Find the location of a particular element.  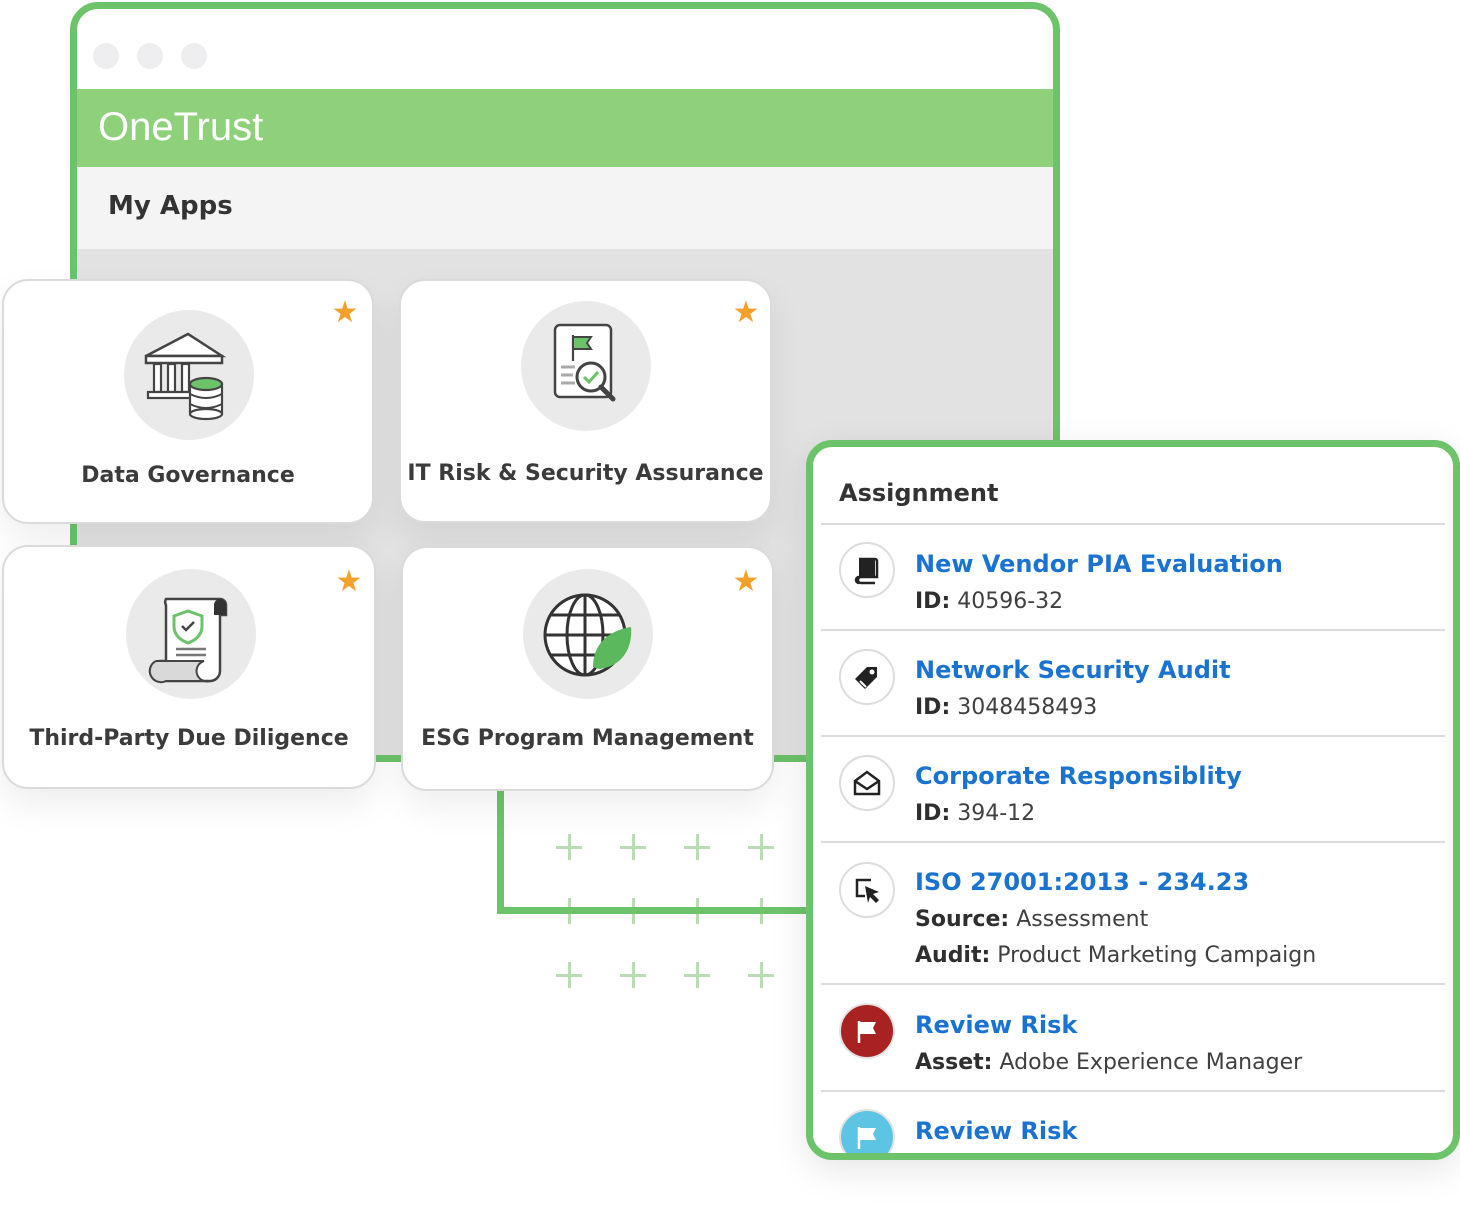

assignment-meta: ID: 394-12 is located at coordinates (975, 814).